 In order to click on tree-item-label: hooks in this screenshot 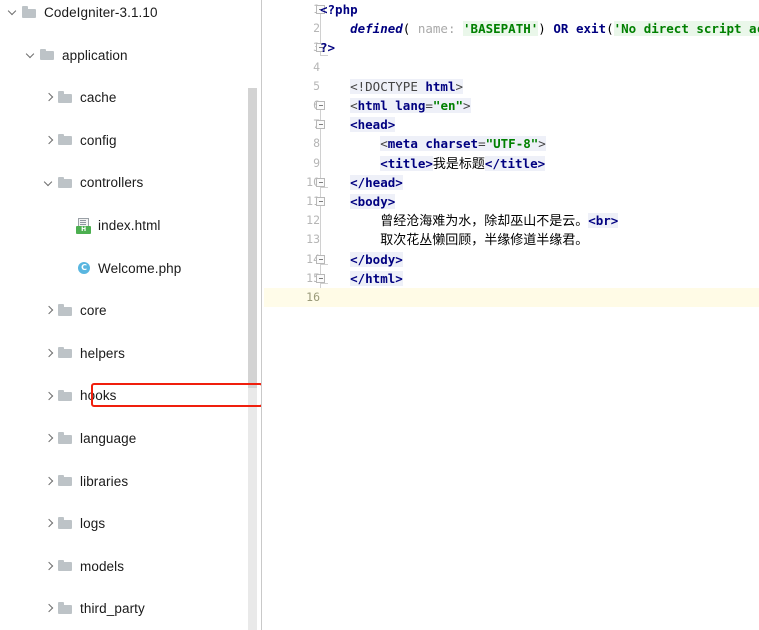, I will do `click(98, 396)`.